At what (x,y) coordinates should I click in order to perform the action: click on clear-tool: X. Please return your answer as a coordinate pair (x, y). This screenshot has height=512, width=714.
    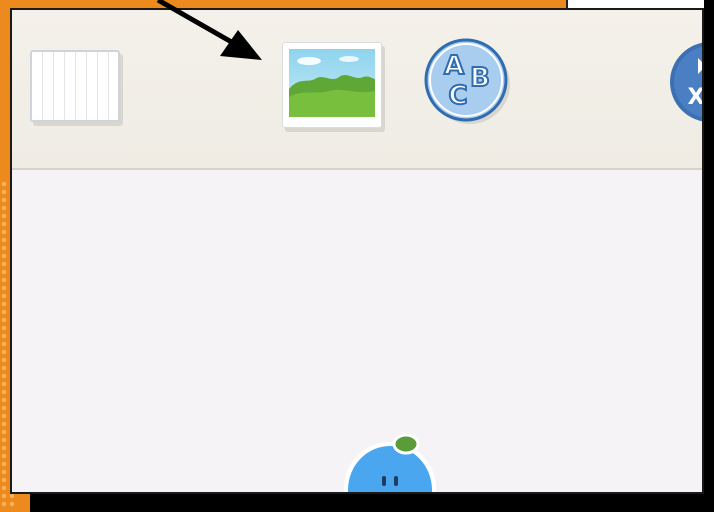
    Looking at the image, I should click on (686, 84).